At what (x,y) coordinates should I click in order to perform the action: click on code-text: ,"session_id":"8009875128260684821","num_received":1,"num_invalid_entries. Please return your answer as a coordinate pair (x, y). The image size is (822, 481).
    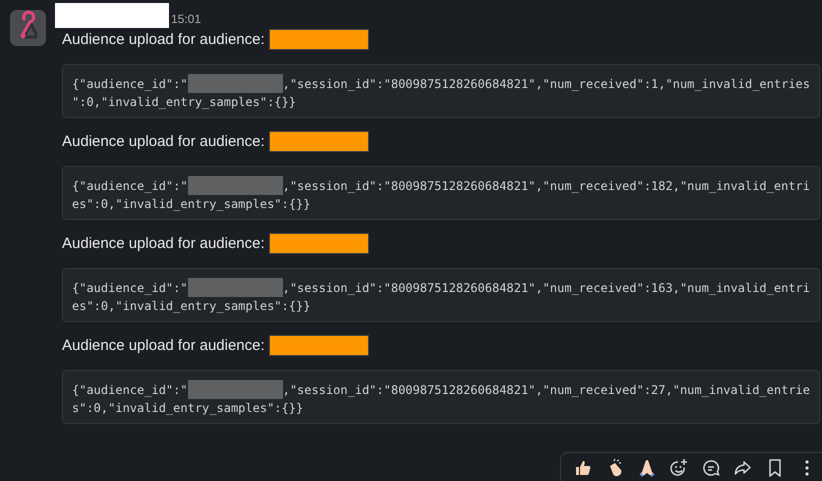
    Looking at the image, I should click on (546, 84).